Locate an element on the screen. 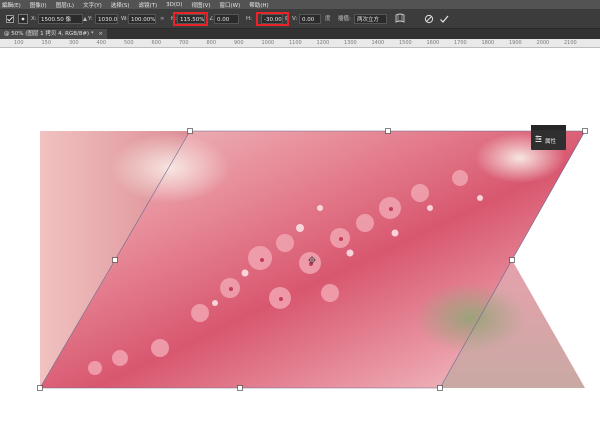  transform-handle-middle-right is located at coordinates (512, 260).